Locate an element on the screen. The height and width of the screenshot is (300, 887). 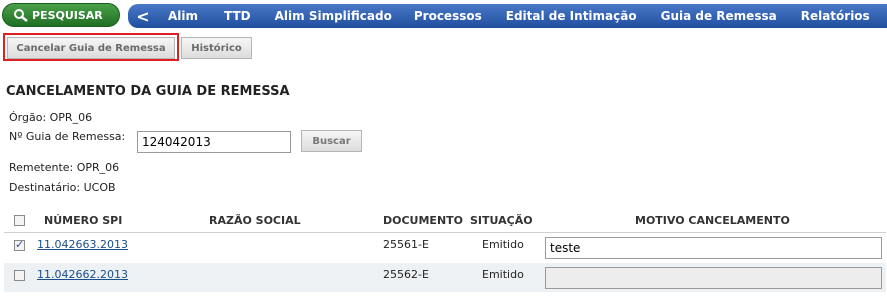
tab-cancel-guia: Cancelar Guia de Remessa is located at coordinates (91, 48).